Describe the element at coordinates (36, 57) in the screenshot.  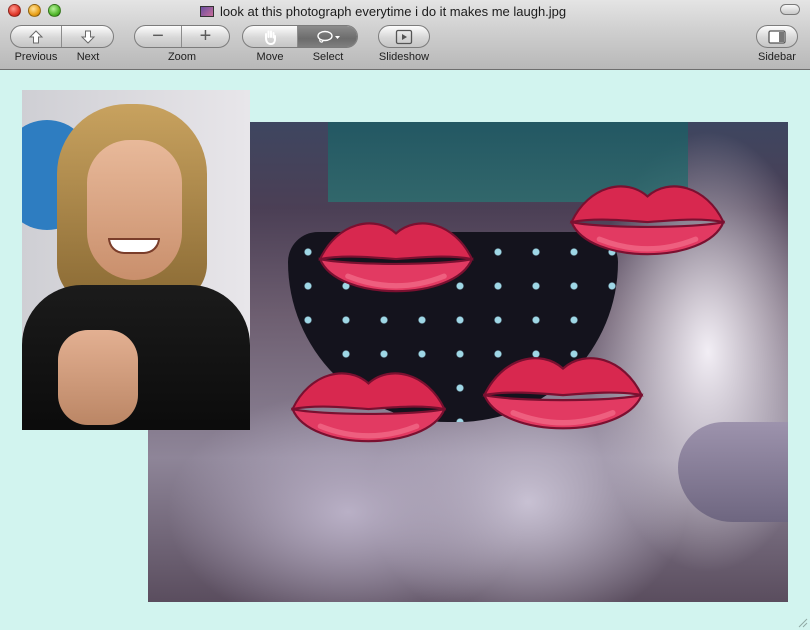
I see `previous-label: Previous` at that location.